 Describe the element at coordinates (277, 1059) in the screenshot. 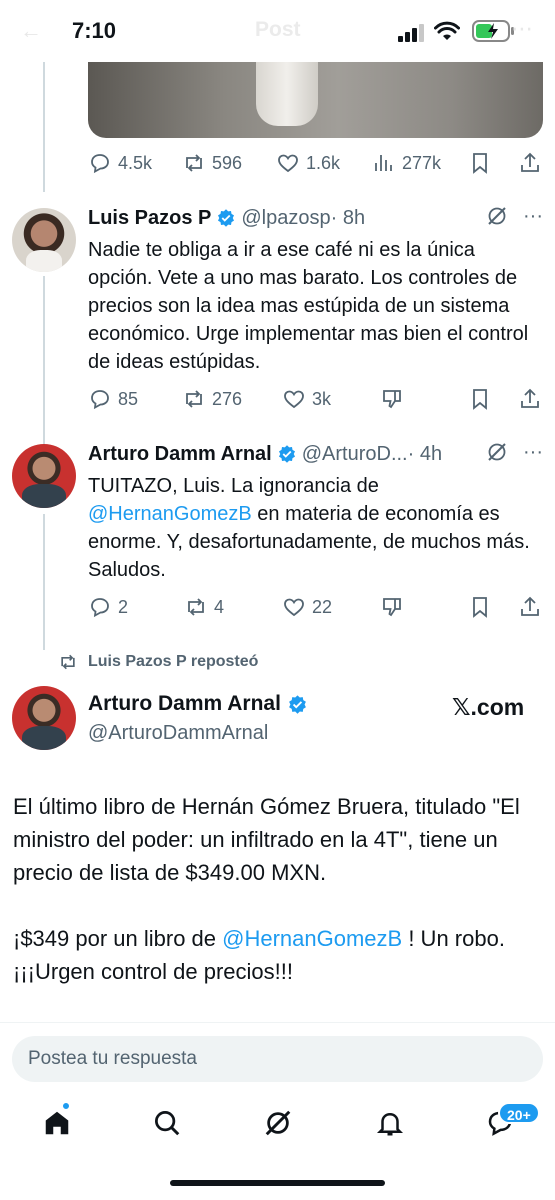

I see `reply-input: Postea tu respuesta` at that location.